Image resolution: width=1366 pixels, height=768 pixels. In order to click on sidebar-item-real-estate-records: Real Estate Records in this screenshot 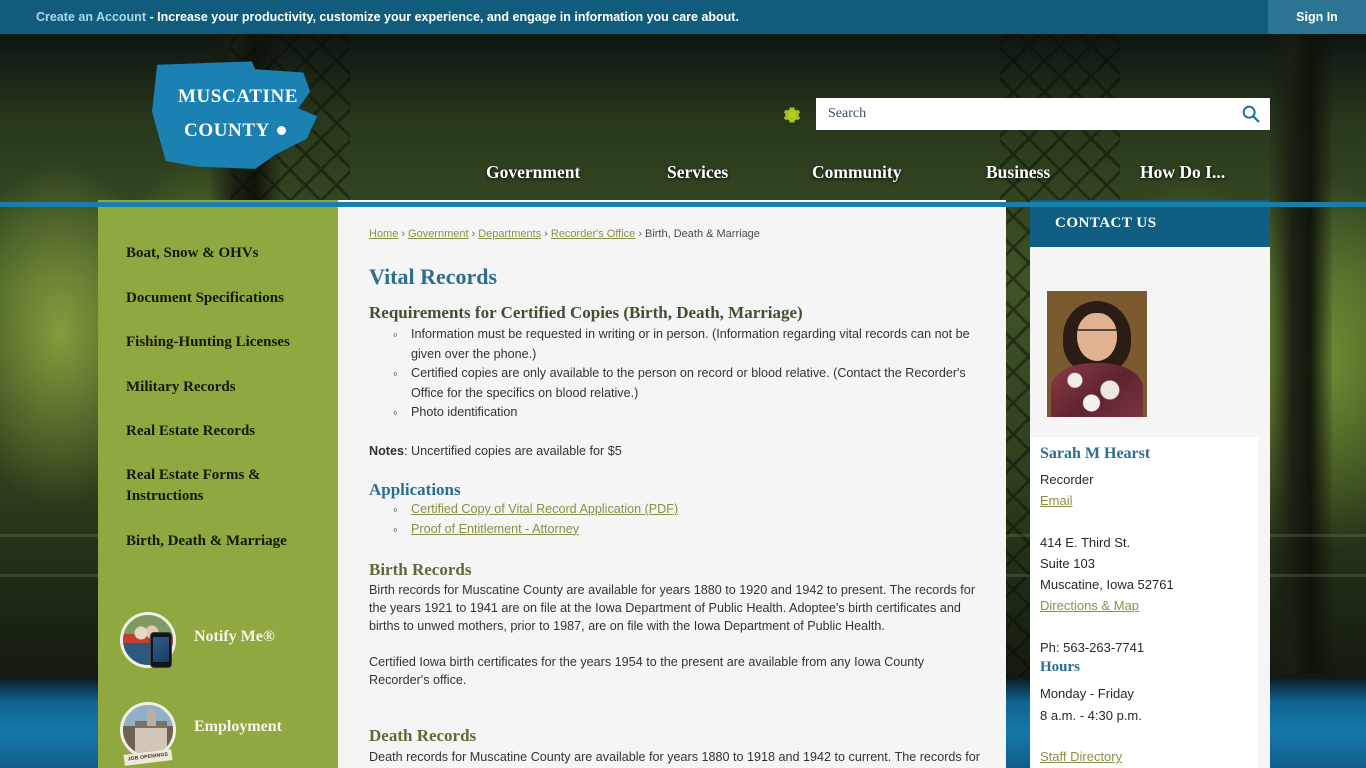, I will do `click(226, 431)`.